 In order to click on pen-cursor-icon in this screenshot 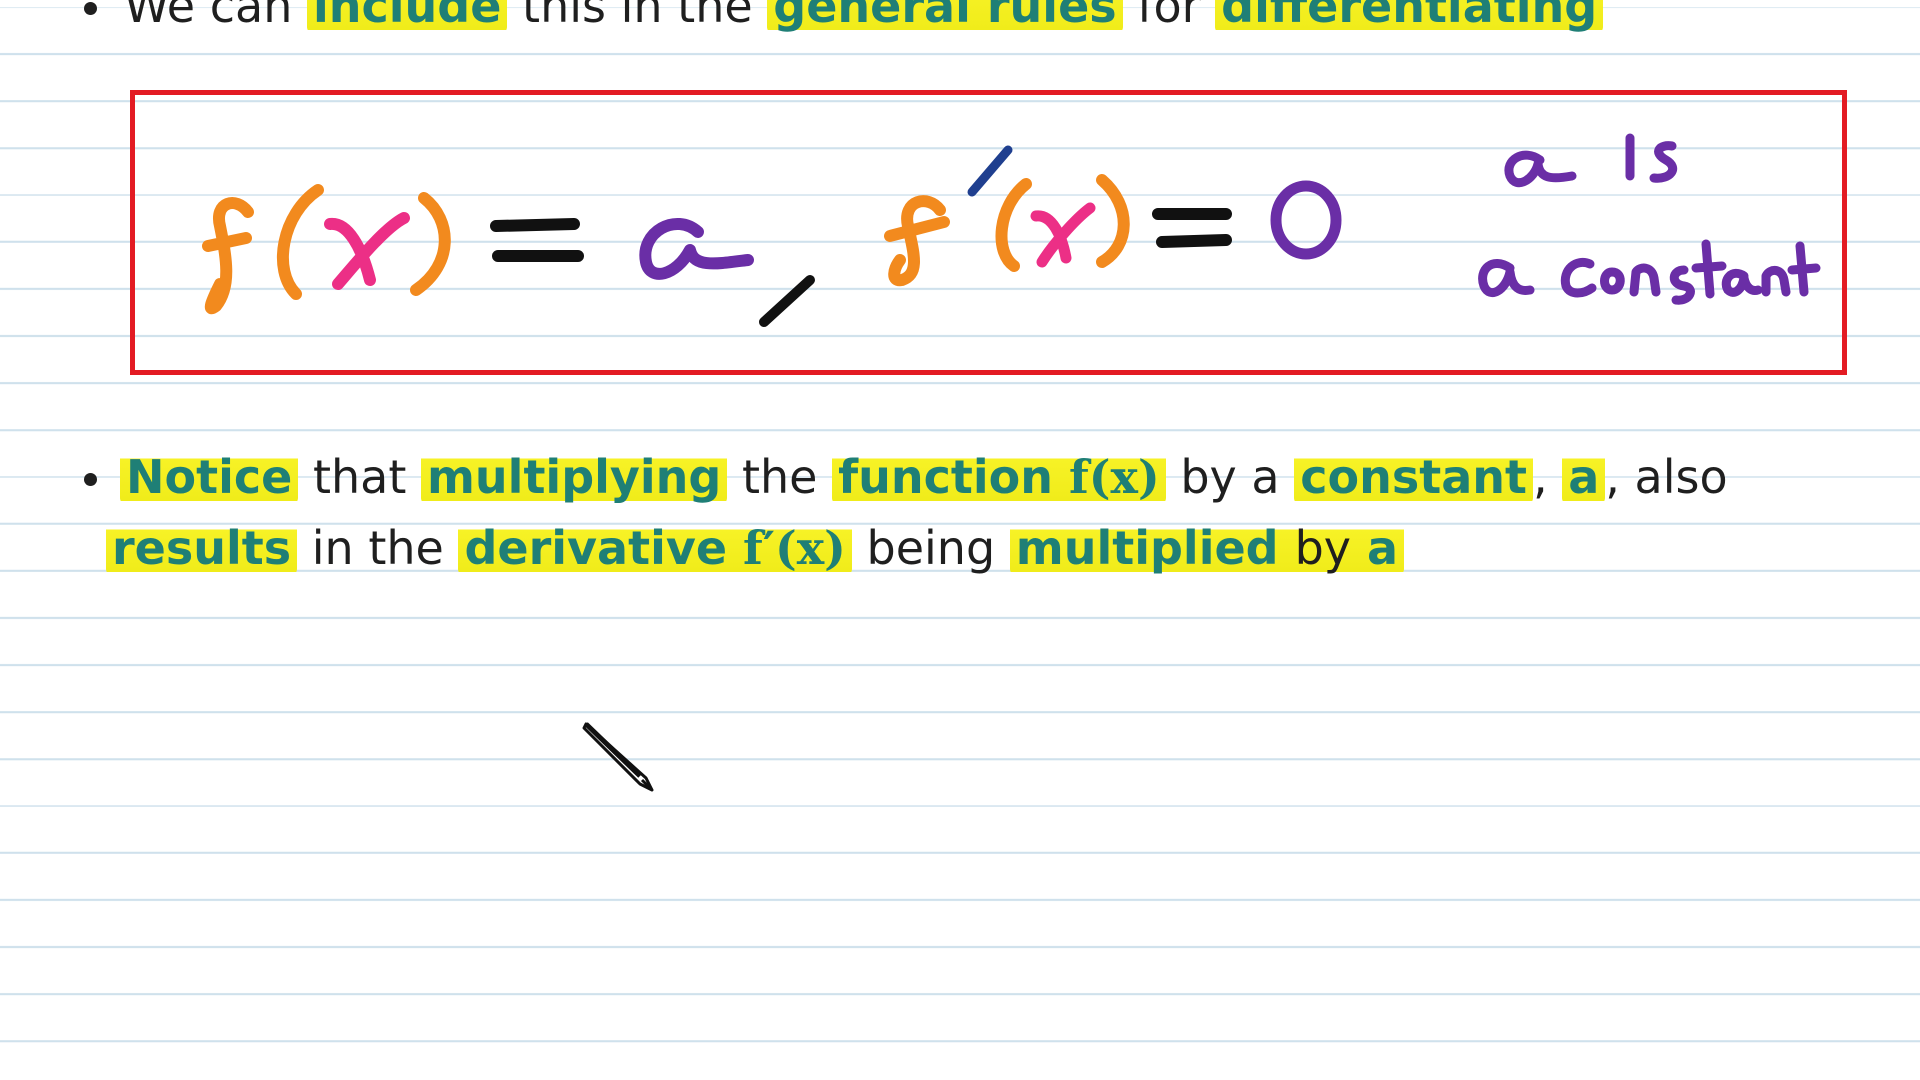, I will do `click(618, 757)`.